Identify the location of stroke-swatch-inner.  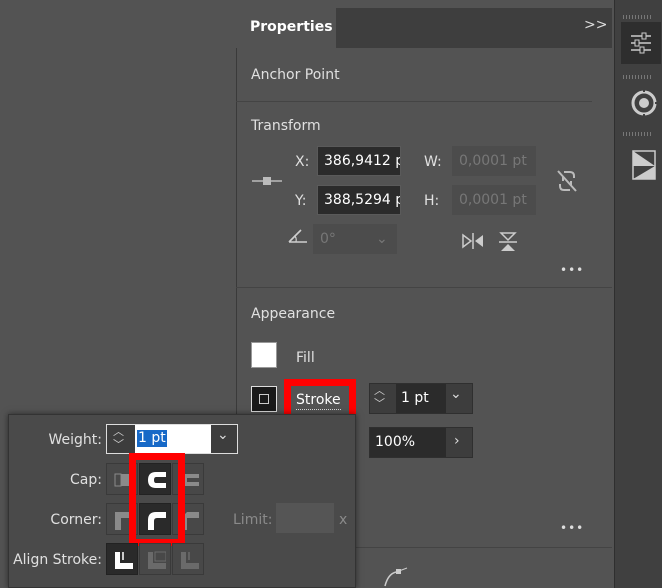
(264, 399).